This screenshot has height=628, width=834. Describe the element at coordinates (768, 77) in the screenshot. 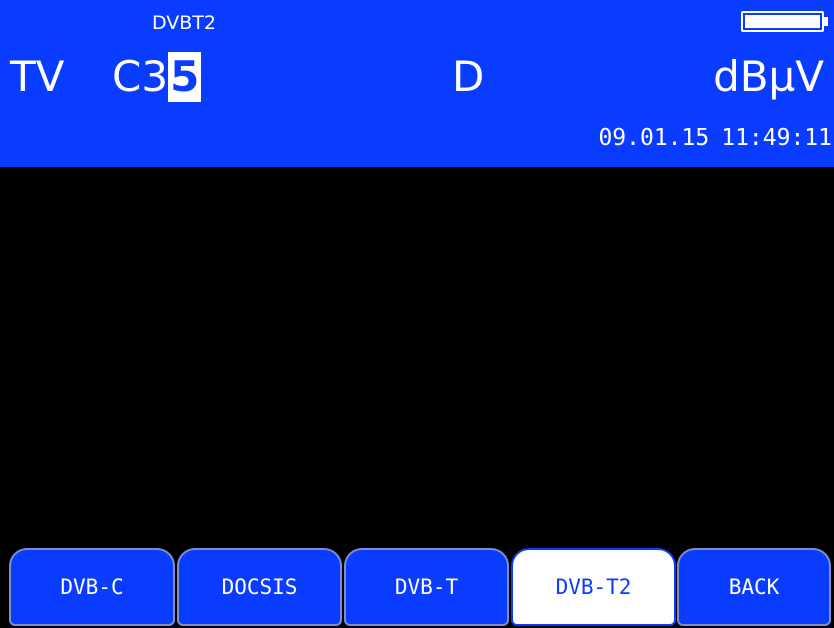

I see `level-unit: dBµV` at that location.